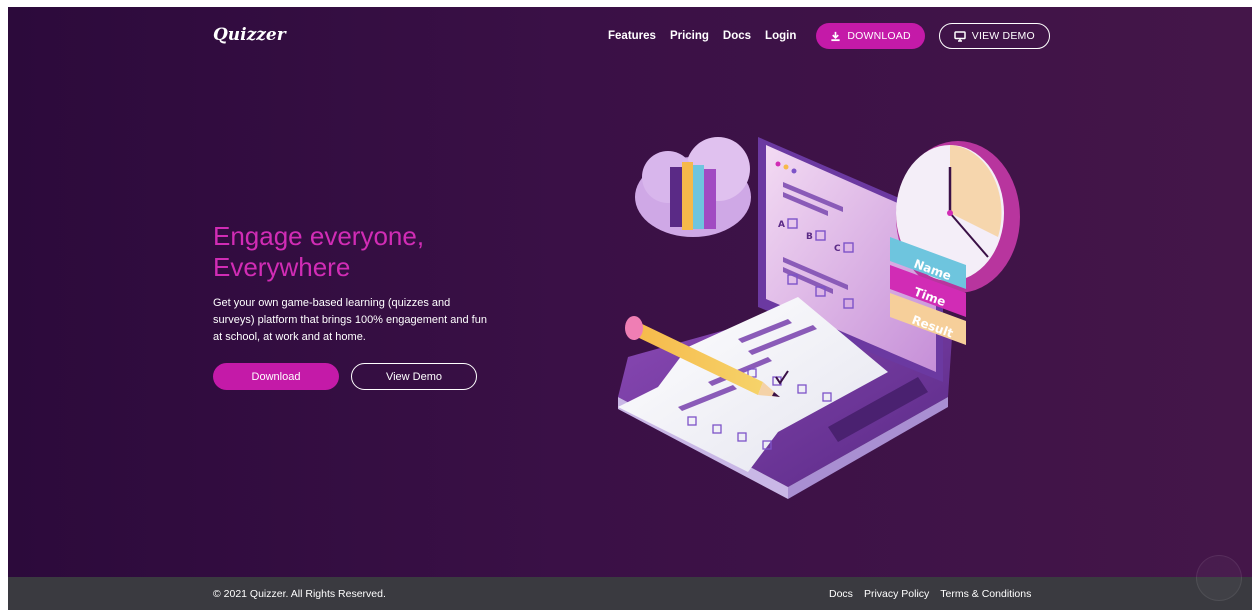 The height and width of the screenshot is (610, 1258). I want to click on nav-link-pricing: Pricing, so click(689, 36).